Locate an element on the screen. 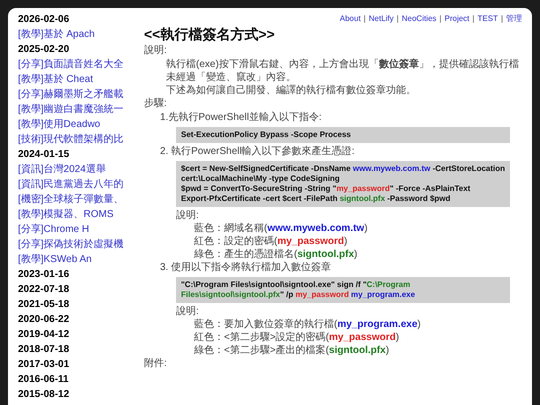 This screenshot has height=405, width=540. date-heading: 2026-02-06 is located at coordinates (44, 20).